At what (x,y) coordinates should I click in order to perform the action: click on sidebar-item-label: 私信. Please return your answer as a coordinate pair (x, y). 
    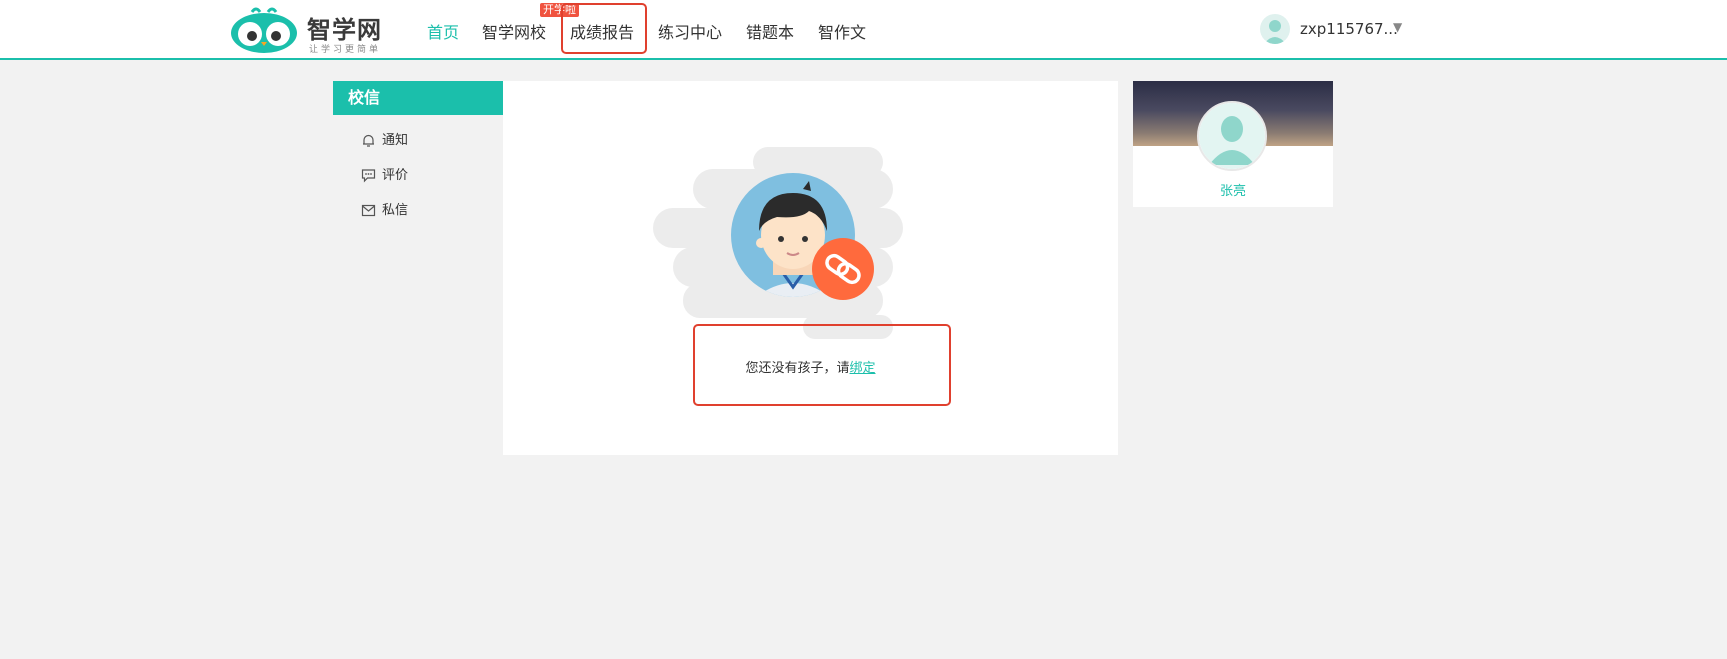
    Looking at the image, I should click on (395, 210).